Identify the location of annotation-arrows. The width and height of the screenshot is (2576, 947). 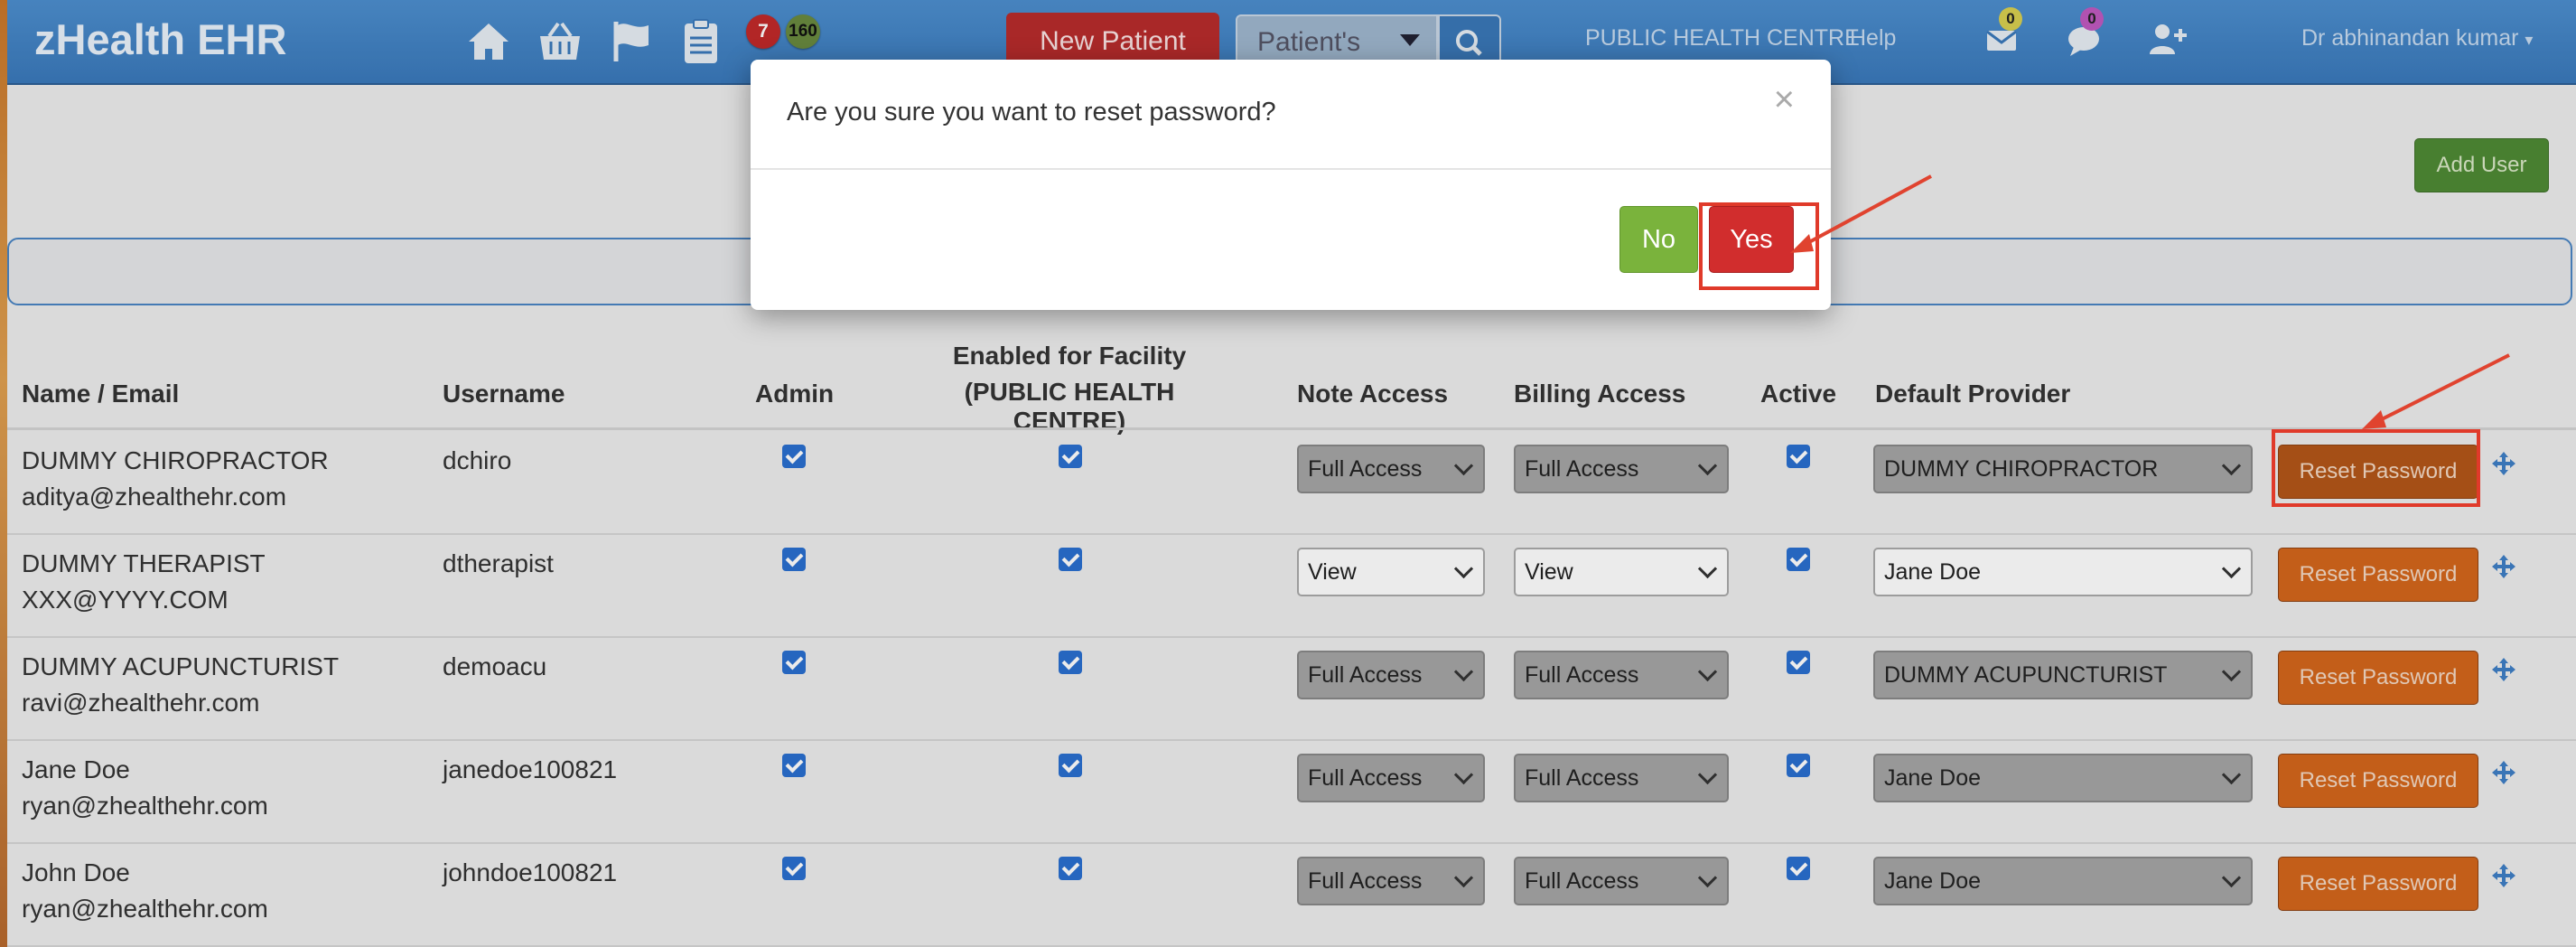
(2150, 301).